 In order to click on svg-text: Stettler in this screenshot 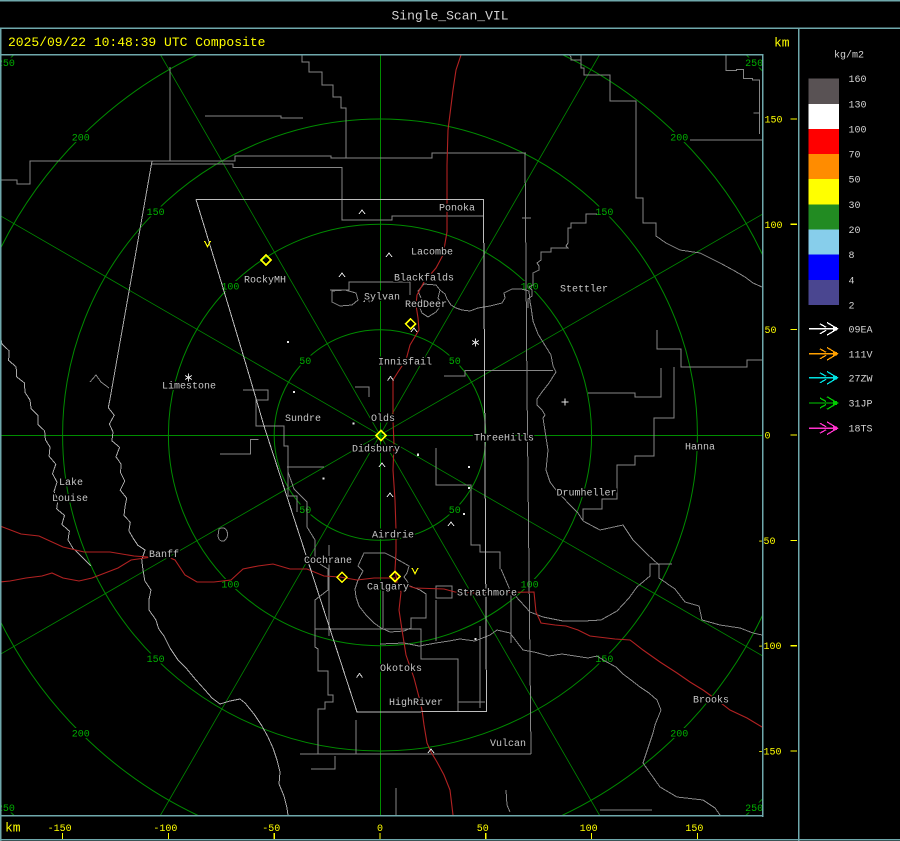, I will do `click(584, 290)`.